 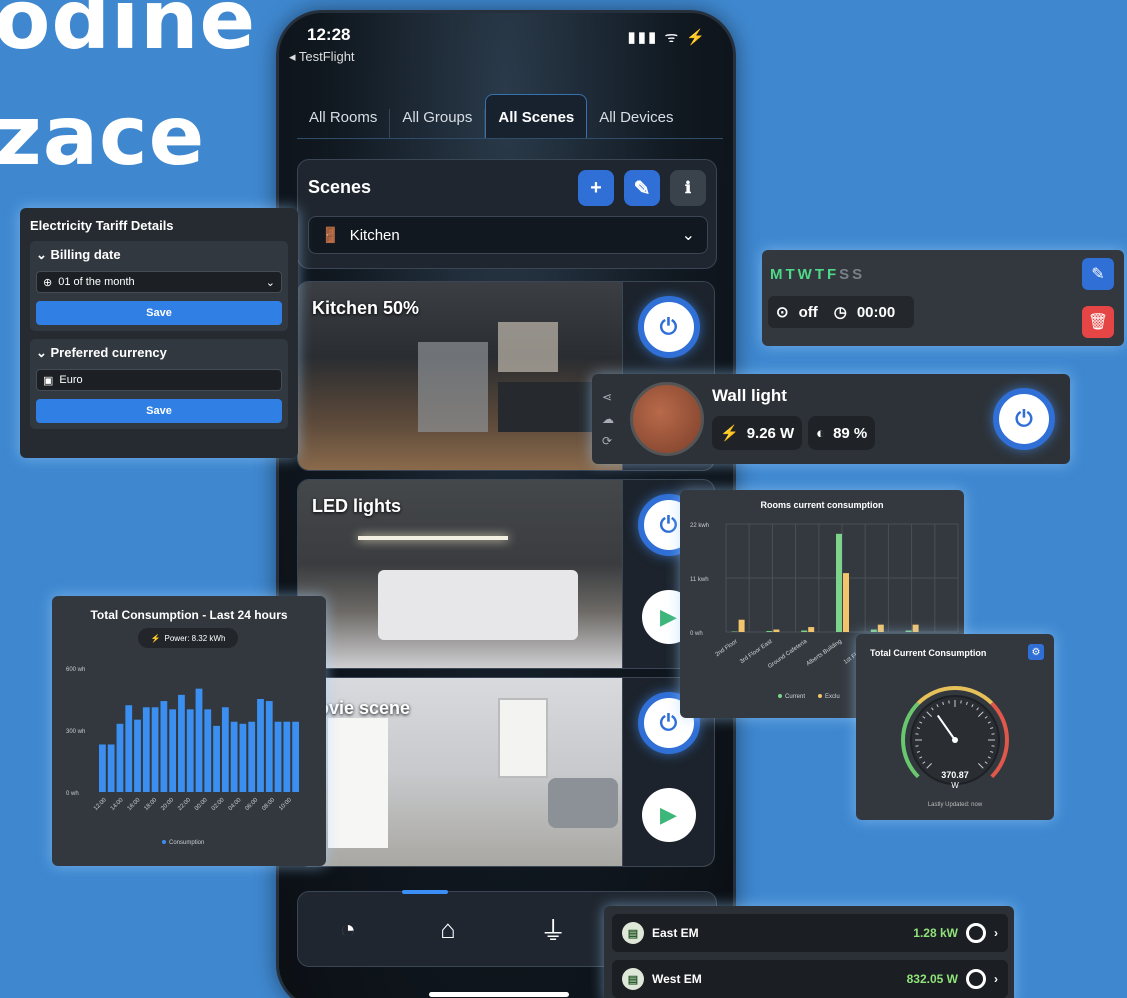 I want to click on x-tick-label: 06:00, so click(x=251, y=804).